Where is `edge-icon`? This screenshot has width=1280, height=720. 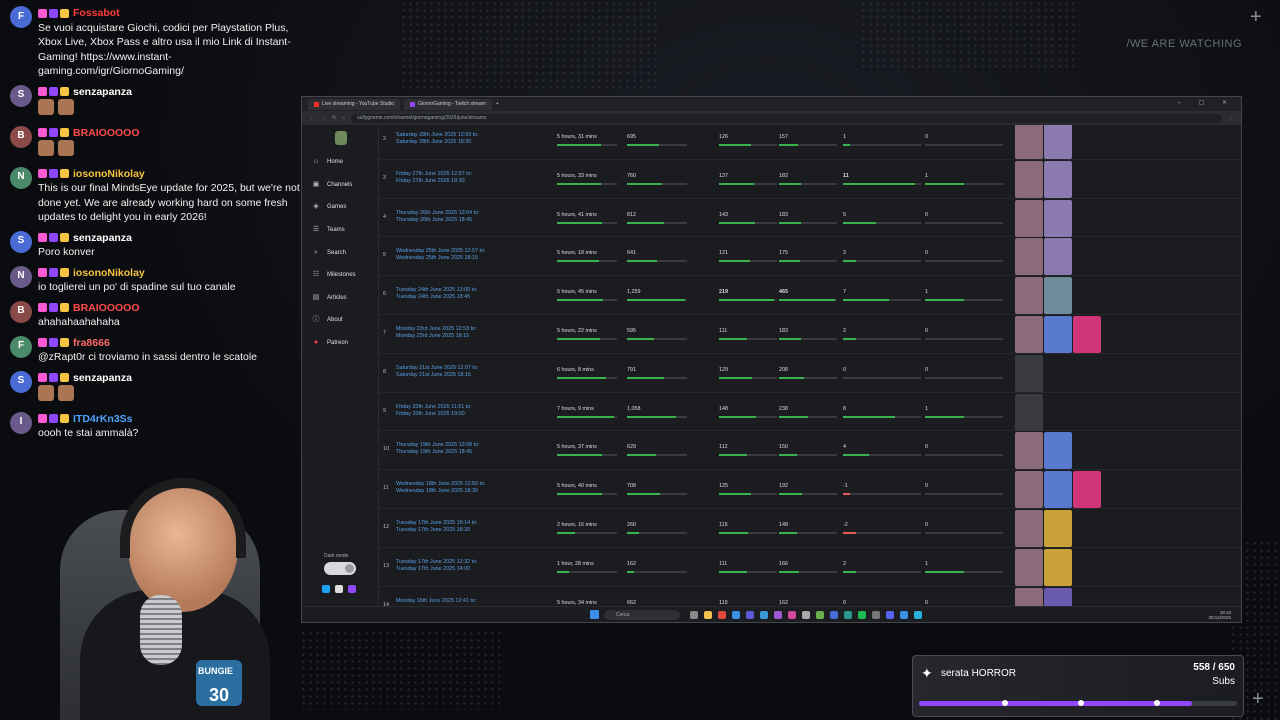 edge-icon is located at coordinates (736, 615).